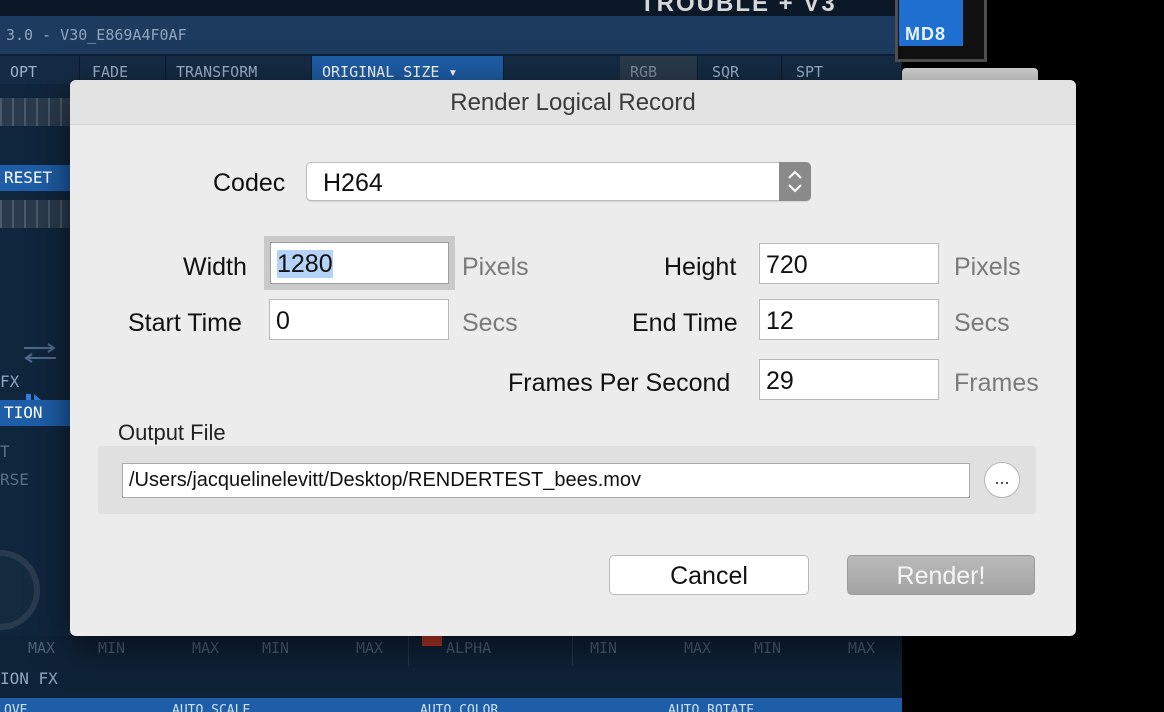 The width and height of the screenshot is (1164, 712). Describe the element at coordinates (795, 181) in the screenshot. I see `select-stepper-icon` at that location.